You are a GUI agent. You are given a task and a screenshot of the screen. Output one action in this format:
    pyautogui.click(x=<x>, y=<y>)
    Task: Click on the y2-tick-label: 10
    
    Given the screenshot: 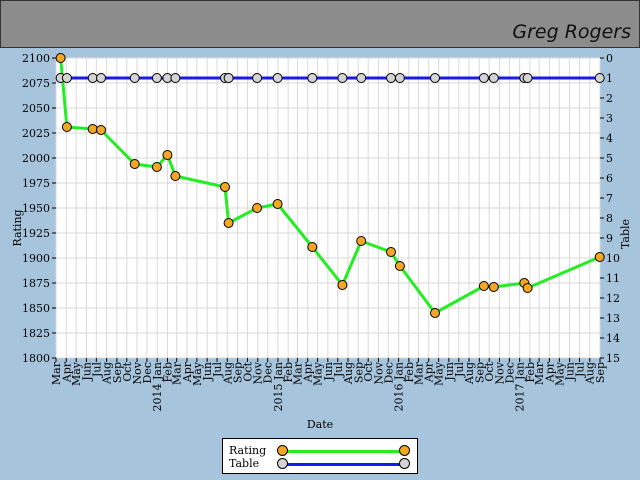 What is the action you would take?
    pyautogui.click(x=613, y=258)
    